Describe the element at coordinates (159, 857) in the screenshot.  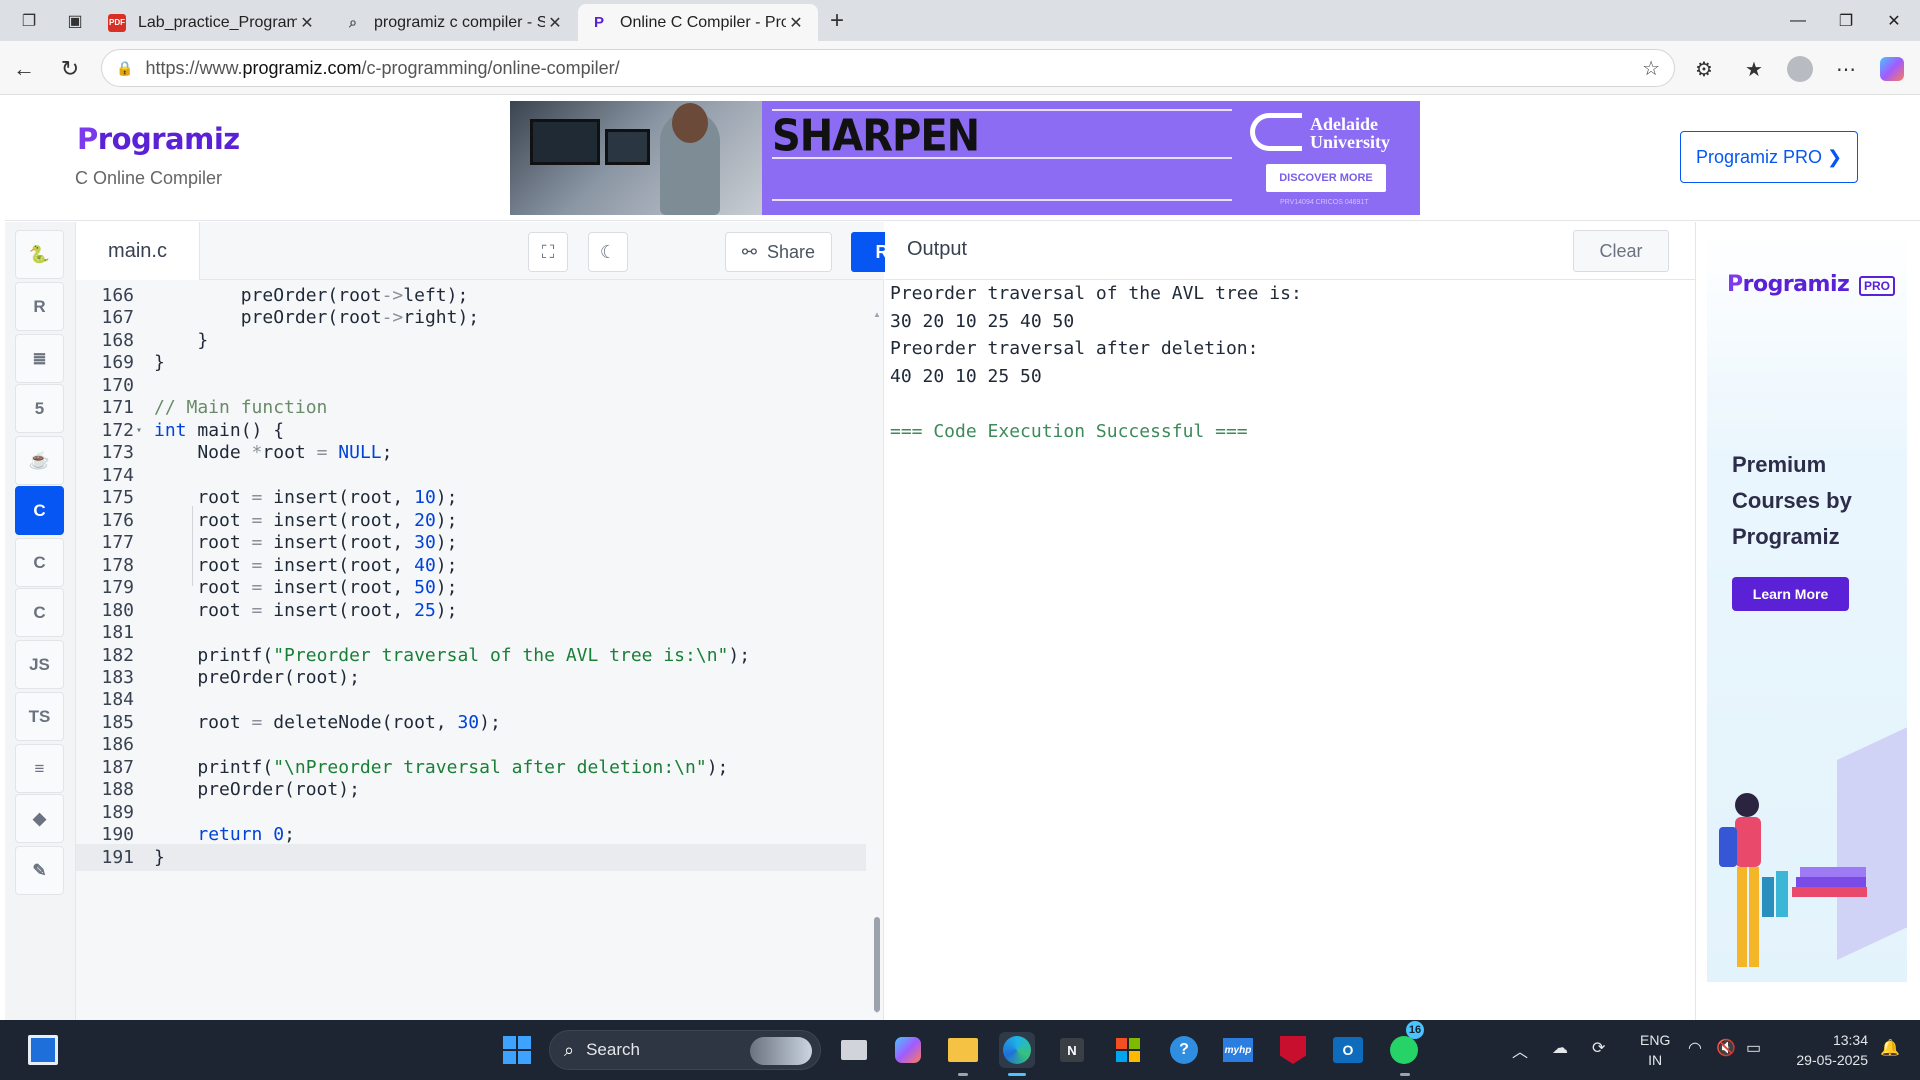
I see `code-text: }` at that location.